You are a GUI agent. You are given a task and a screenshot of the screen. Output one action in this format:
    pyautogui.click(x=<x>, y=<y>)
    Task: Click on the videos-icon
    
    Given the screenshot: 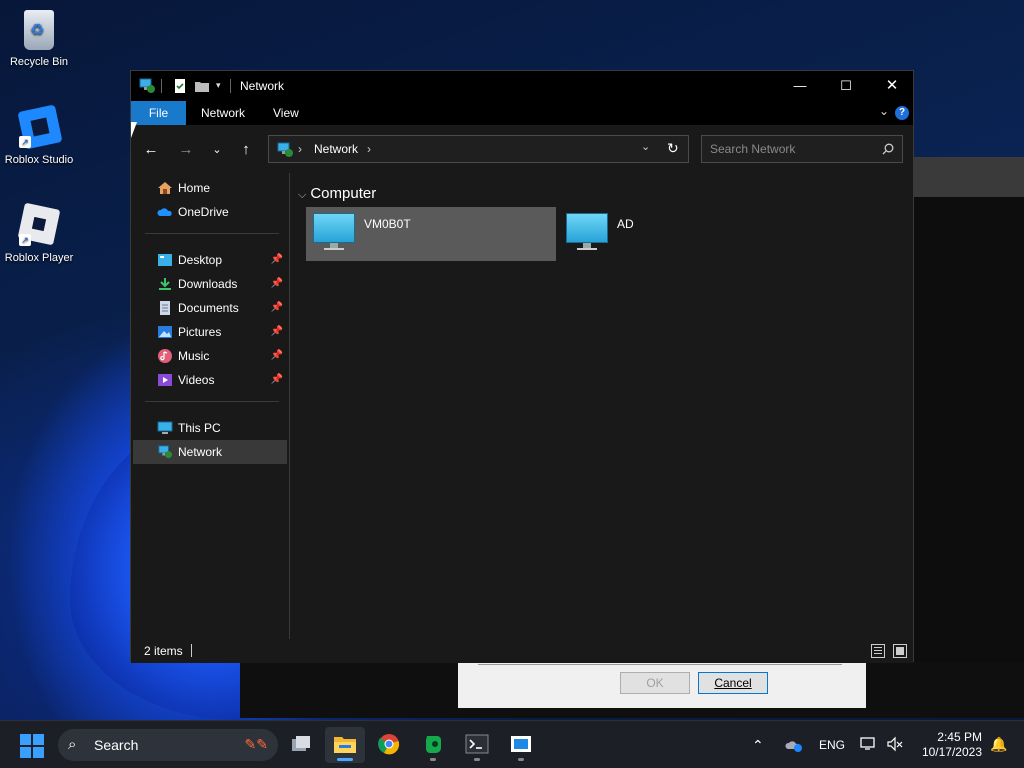 What is the action you would take?
    pyautogui.click(x=165, y=380)
    